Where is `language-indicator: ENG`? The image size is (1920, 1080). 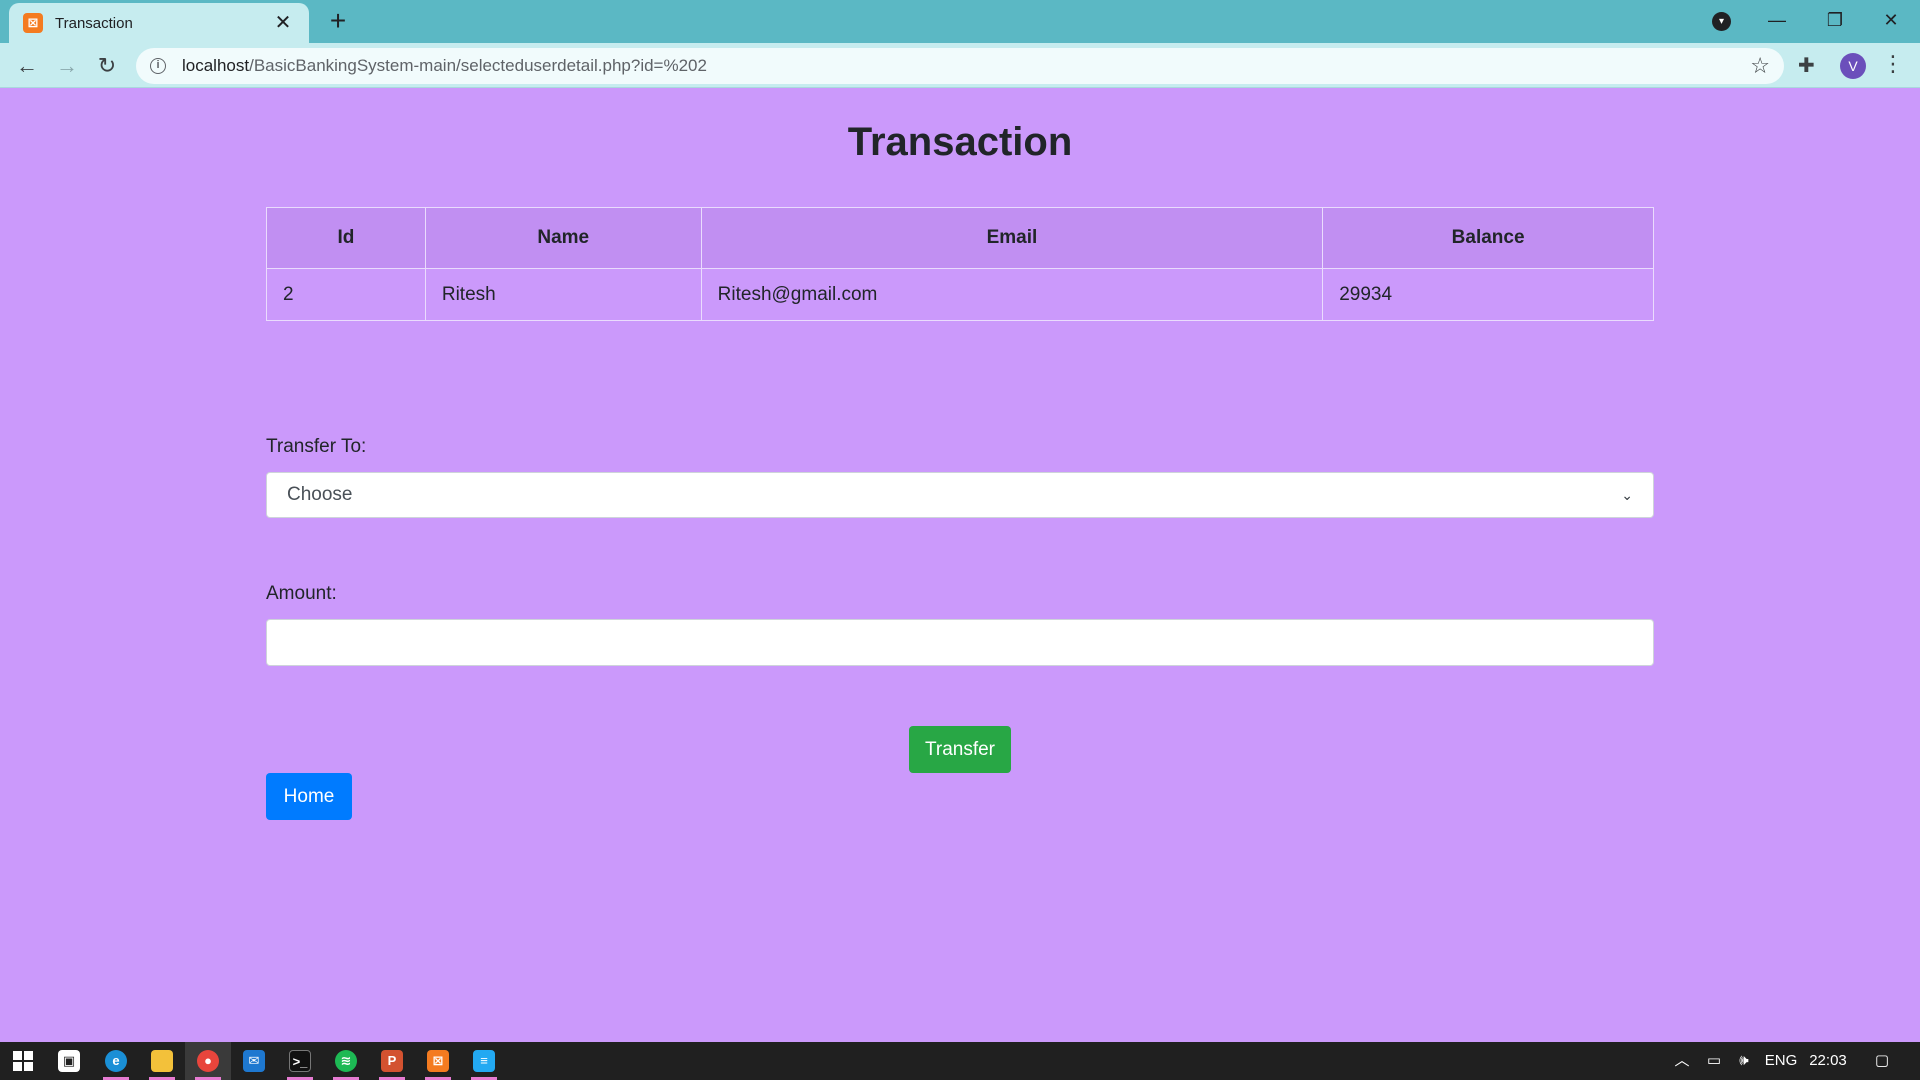
language-indicator: ENG is located at coordinates (1781, 1061).